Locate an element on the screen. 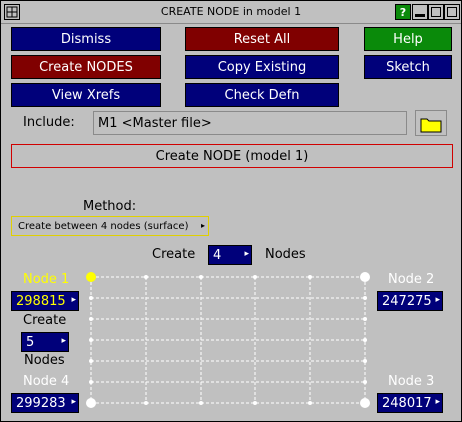  method-select: Create between 4 nodes (surface) ▸ is located at coordinates (110, 226).